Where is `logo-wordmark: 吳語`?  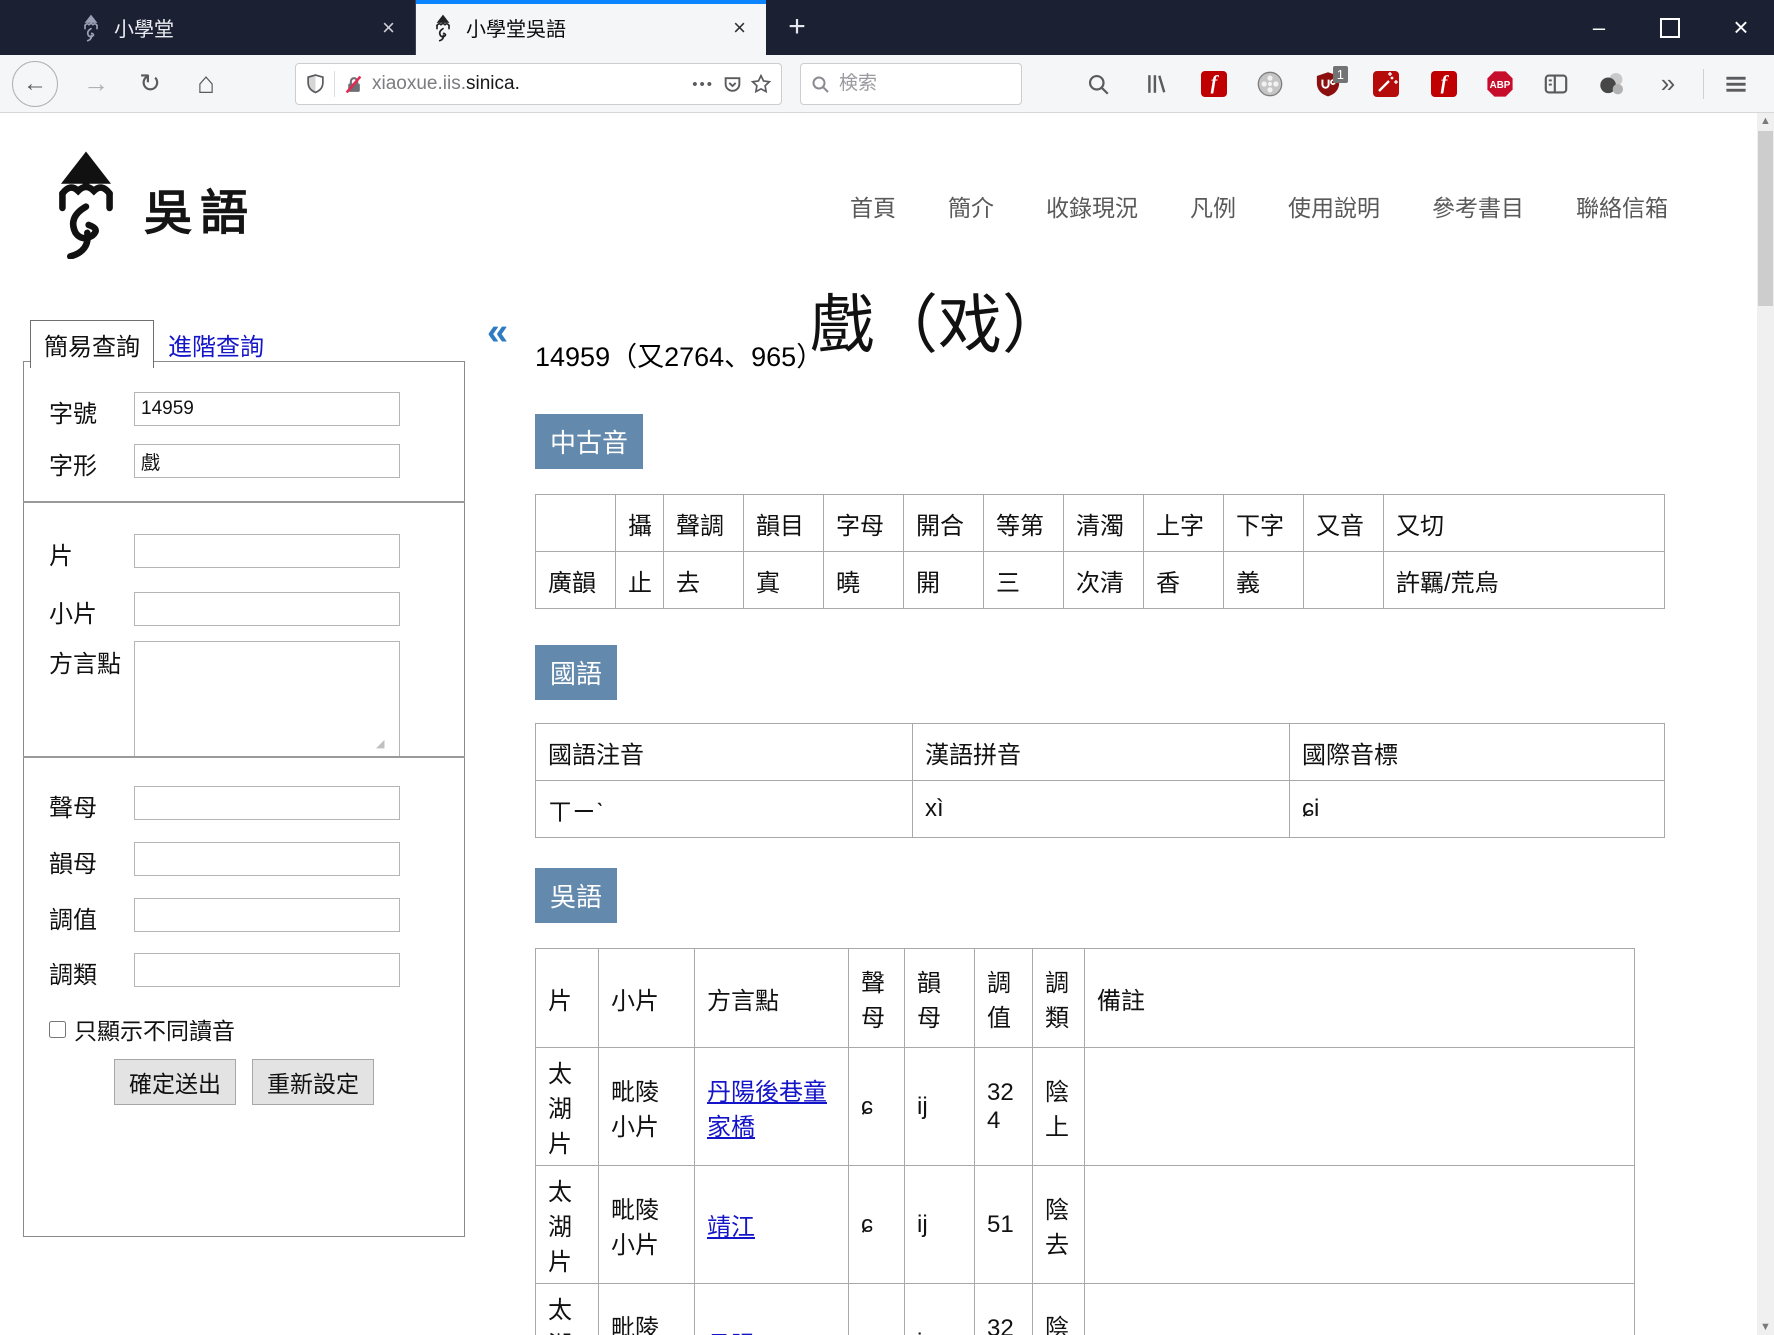 logo-wordmark: 吳語 is located at coordinates (200, 213).